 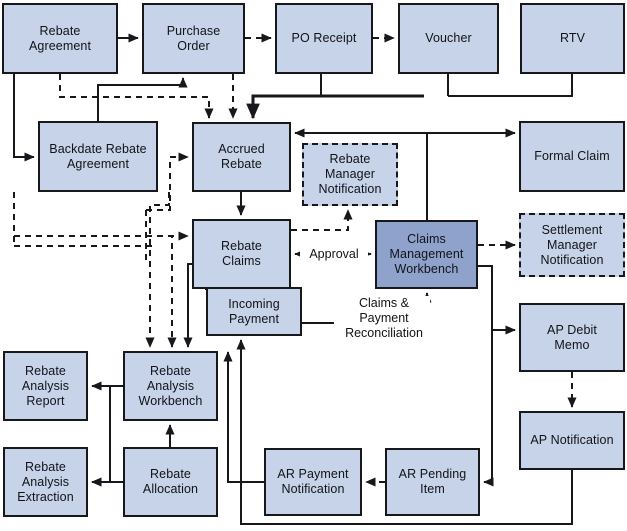 I want to click on node-rebate-manager-notification-label: Rebate Manager Notification, so click(x=350, y=174).